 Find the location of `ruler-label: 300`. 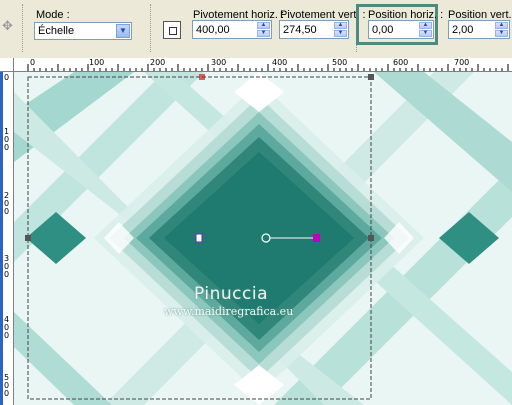

ruler-label: 300 is located at coordinates (219, 62).